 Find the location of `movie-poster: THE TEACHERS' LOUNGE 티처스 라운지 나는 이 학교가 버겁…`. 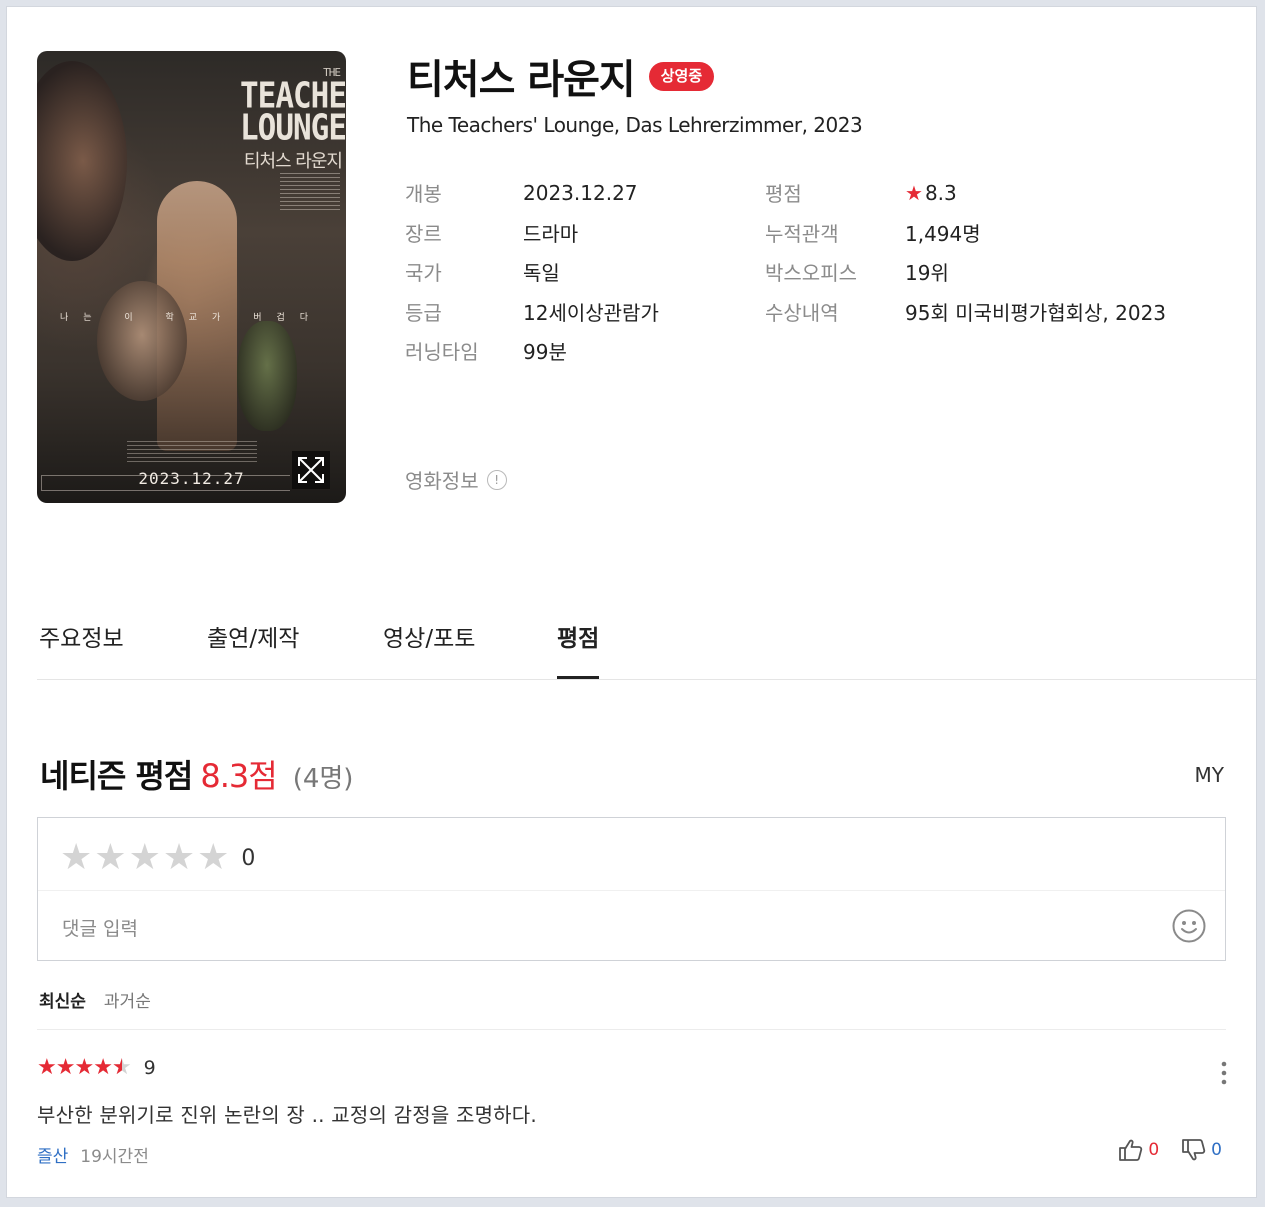

movie-poster: THE TEACHERS' LOUNGE 티처스 라운지 나는 이 학교가 버겁… is located at coordinates (191, 277).